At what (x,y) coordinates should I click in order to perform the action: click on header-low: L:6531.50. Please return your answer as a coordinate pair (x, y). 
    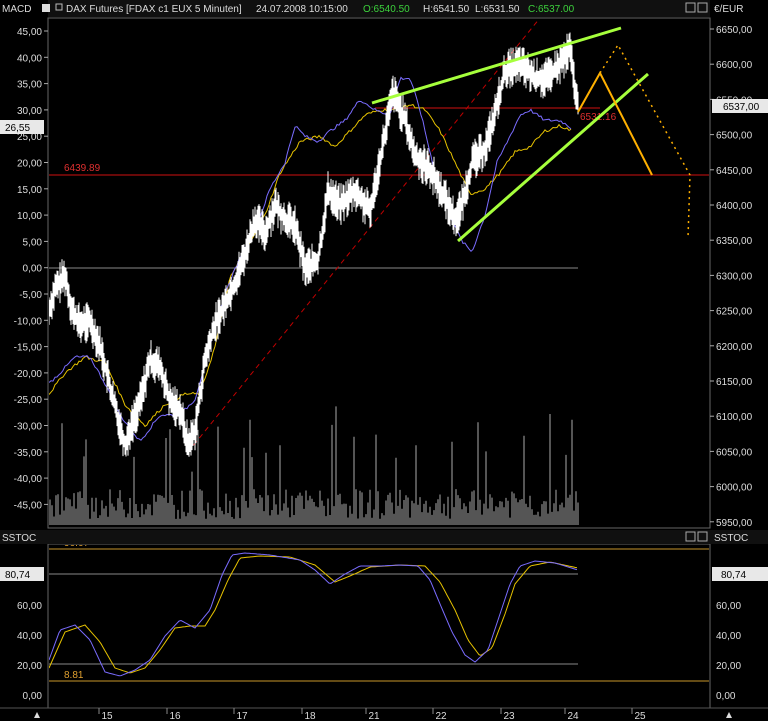
    Looking at the image, I should click on (497, 9).